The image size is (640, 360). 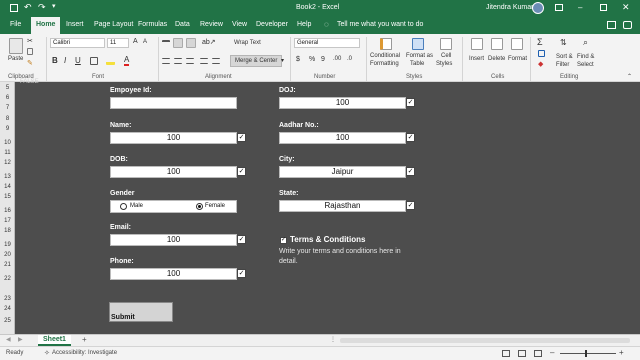 I want to click on insert-button: Insert, so click(x=476, y=59).